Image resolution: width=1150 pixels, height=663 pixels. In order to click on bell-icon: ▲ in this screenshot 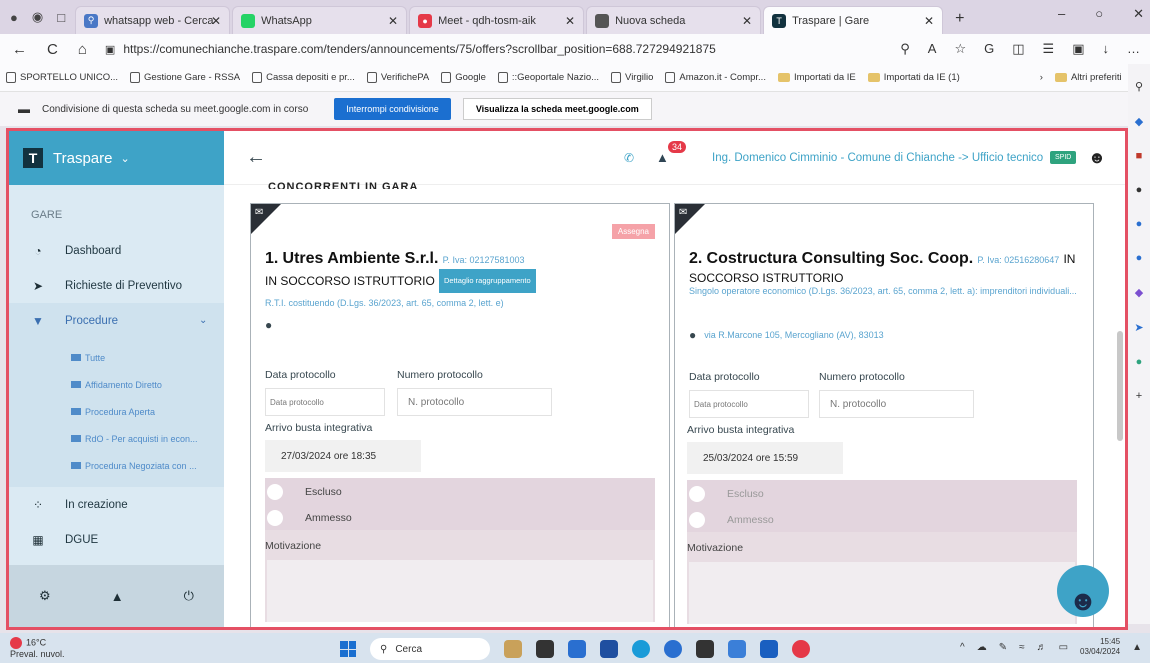, I will do `click(662, 157)`.